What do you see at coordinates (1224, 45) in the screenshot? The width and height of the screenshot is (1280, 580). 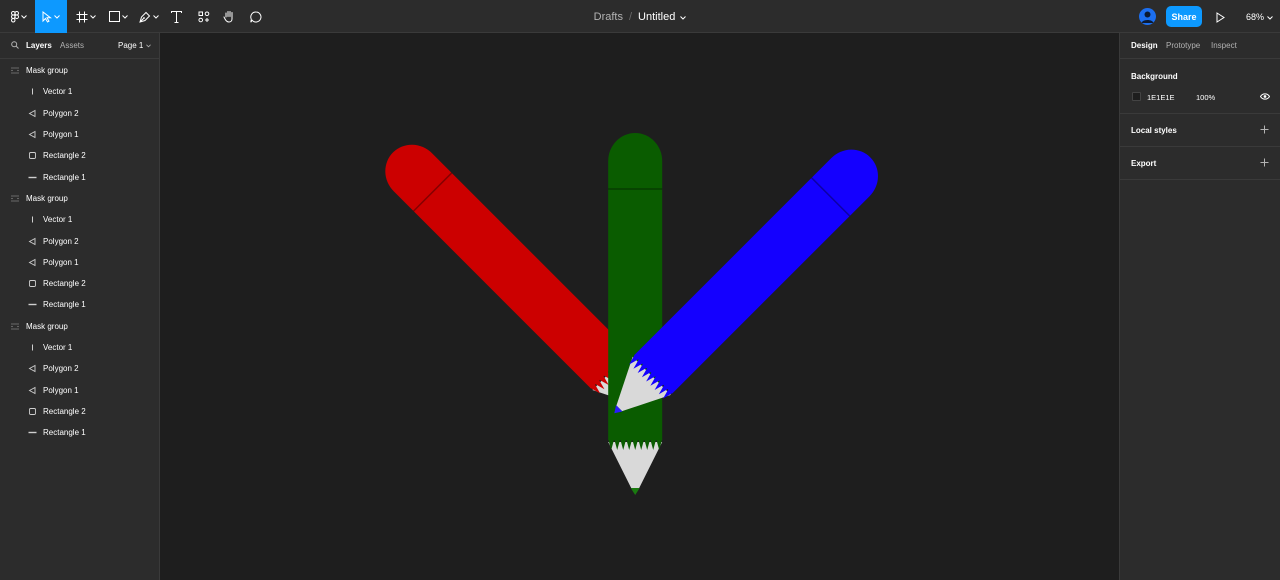 I see `tab-inspect: Inspect` at bounding box center [1224, 45].